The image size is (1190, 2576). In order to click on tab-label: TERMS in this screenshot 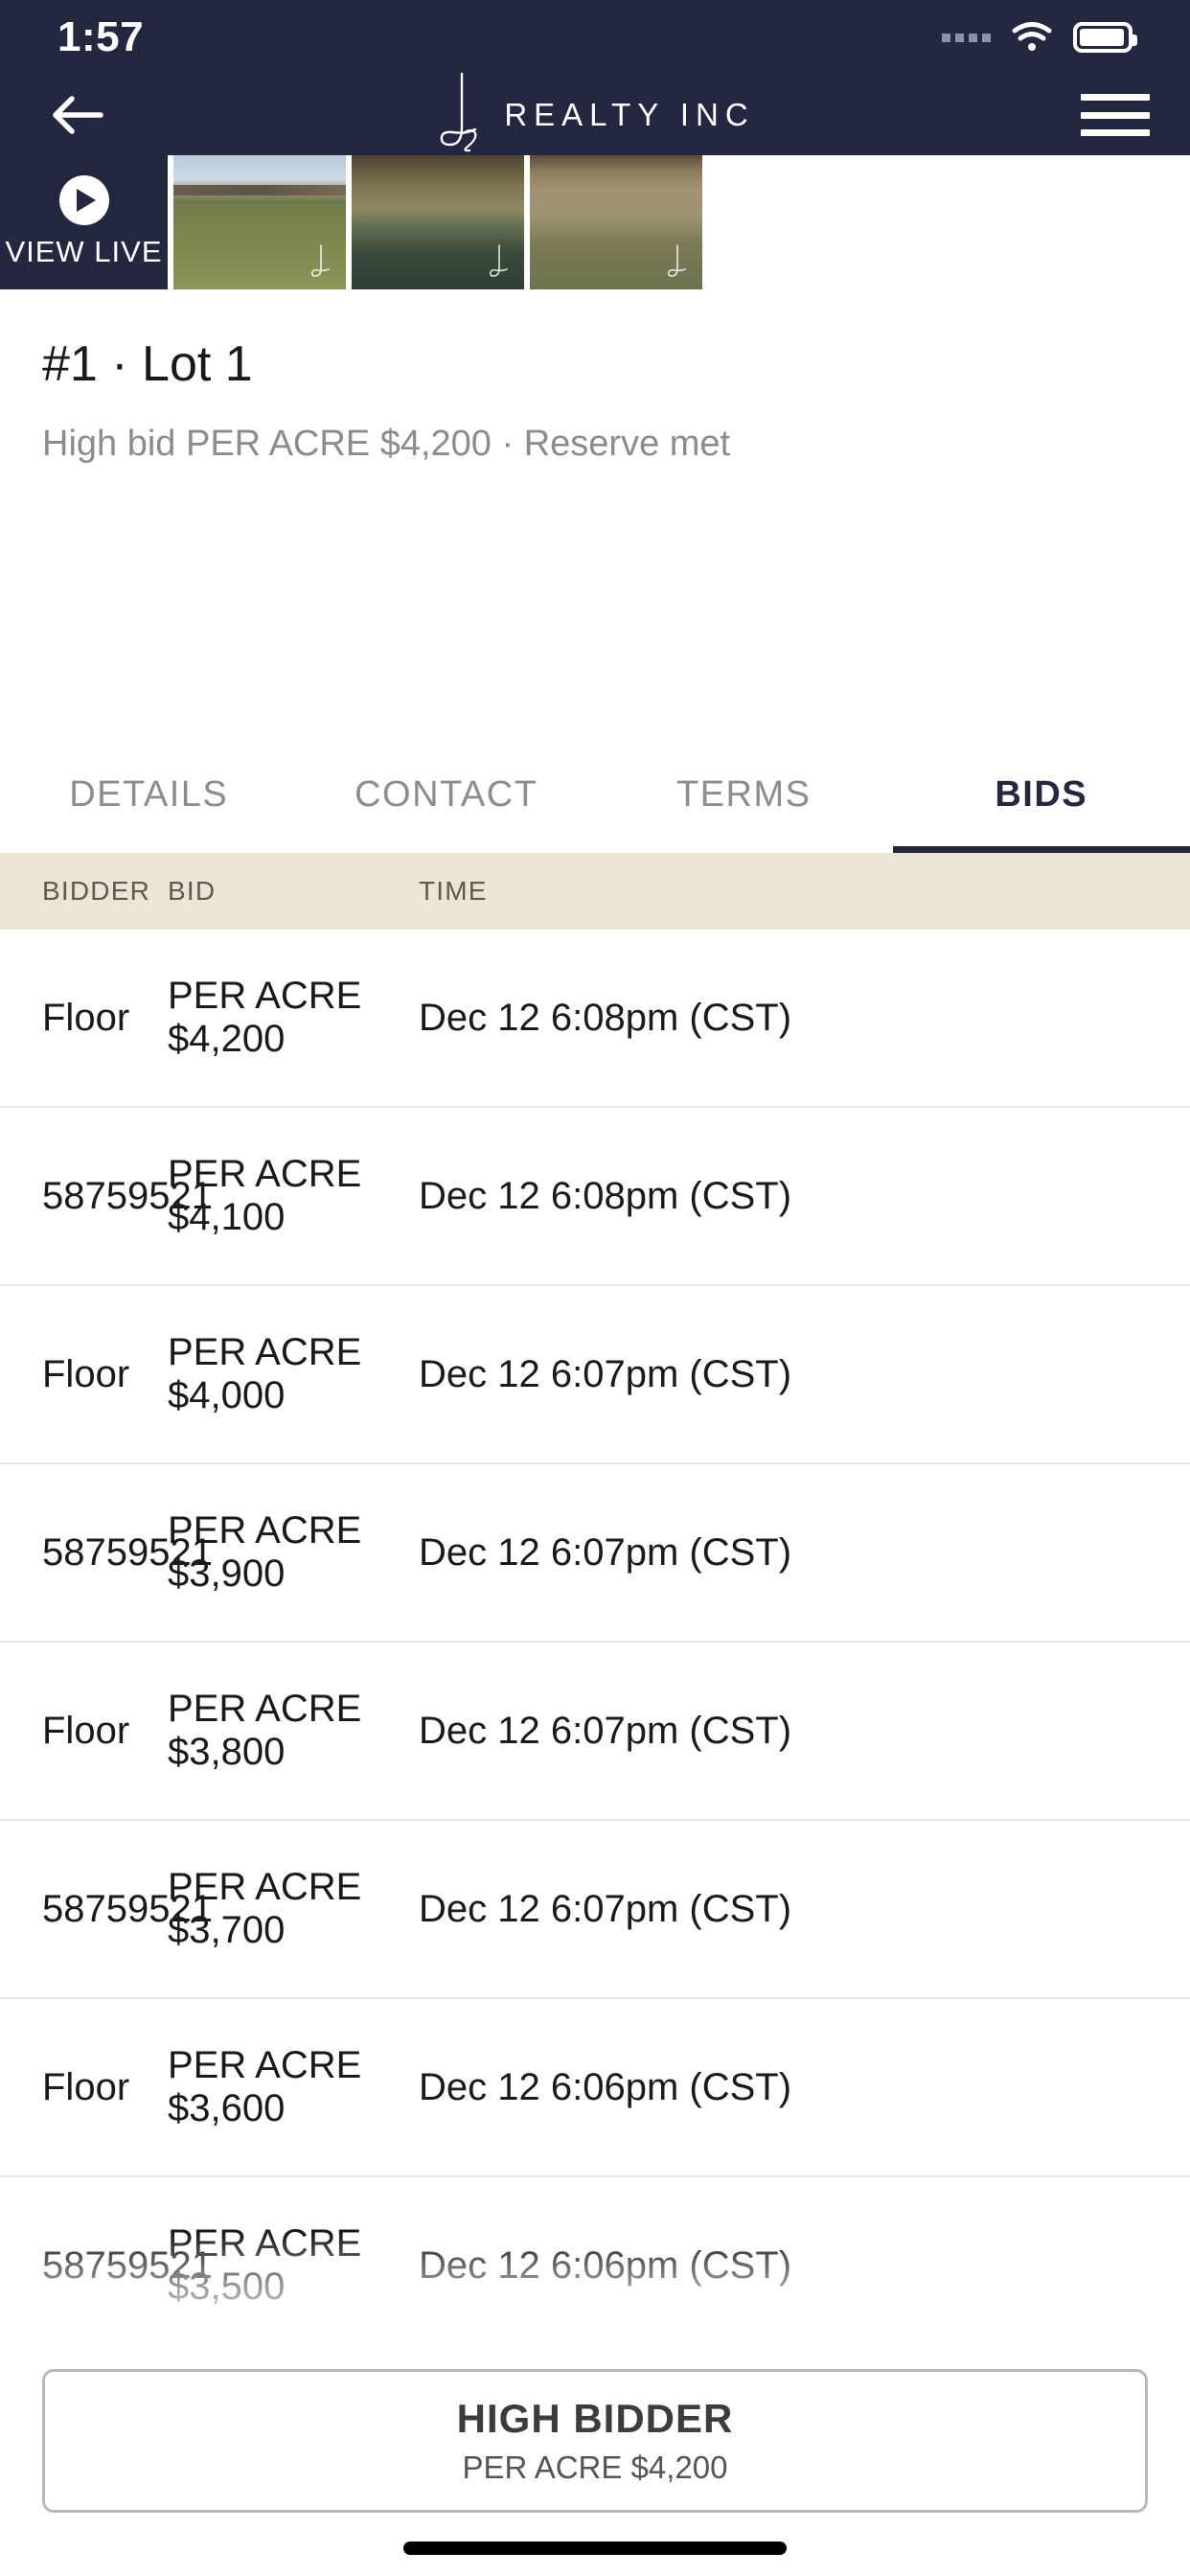, I will do `click(744, 794)`.